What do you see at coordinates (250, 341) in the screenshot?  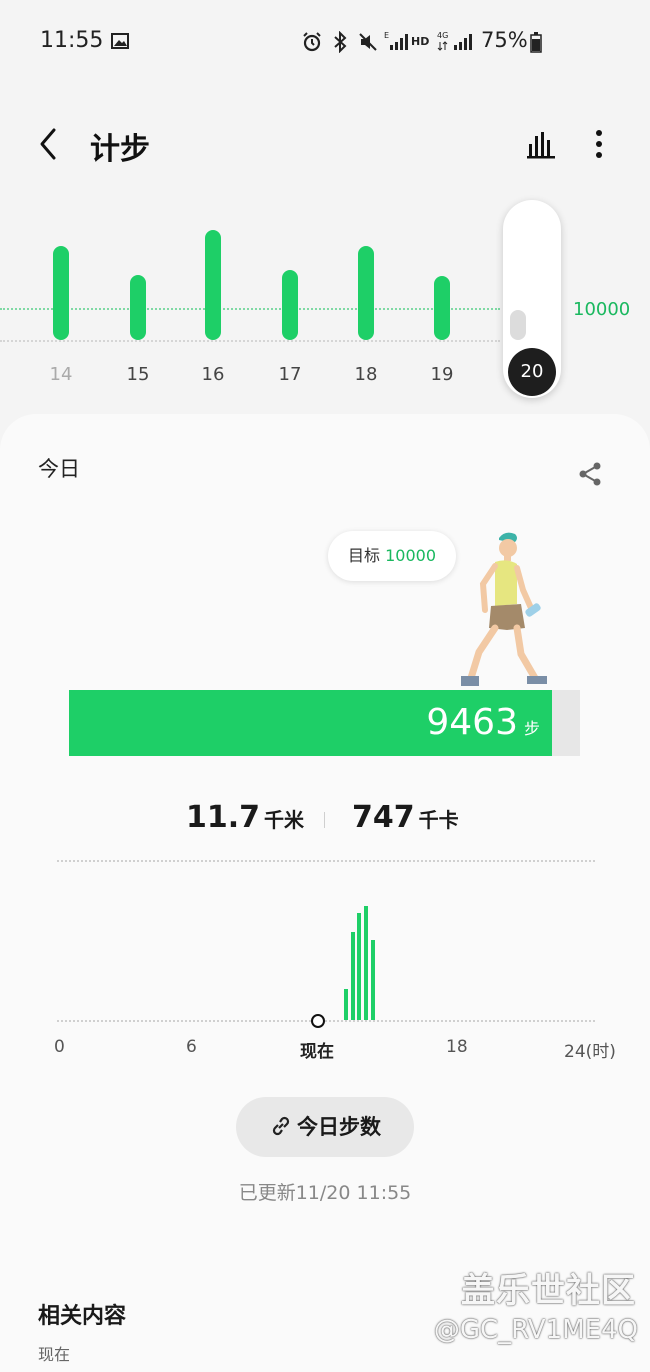 I see `baseline` at bounding box center [250, 341].